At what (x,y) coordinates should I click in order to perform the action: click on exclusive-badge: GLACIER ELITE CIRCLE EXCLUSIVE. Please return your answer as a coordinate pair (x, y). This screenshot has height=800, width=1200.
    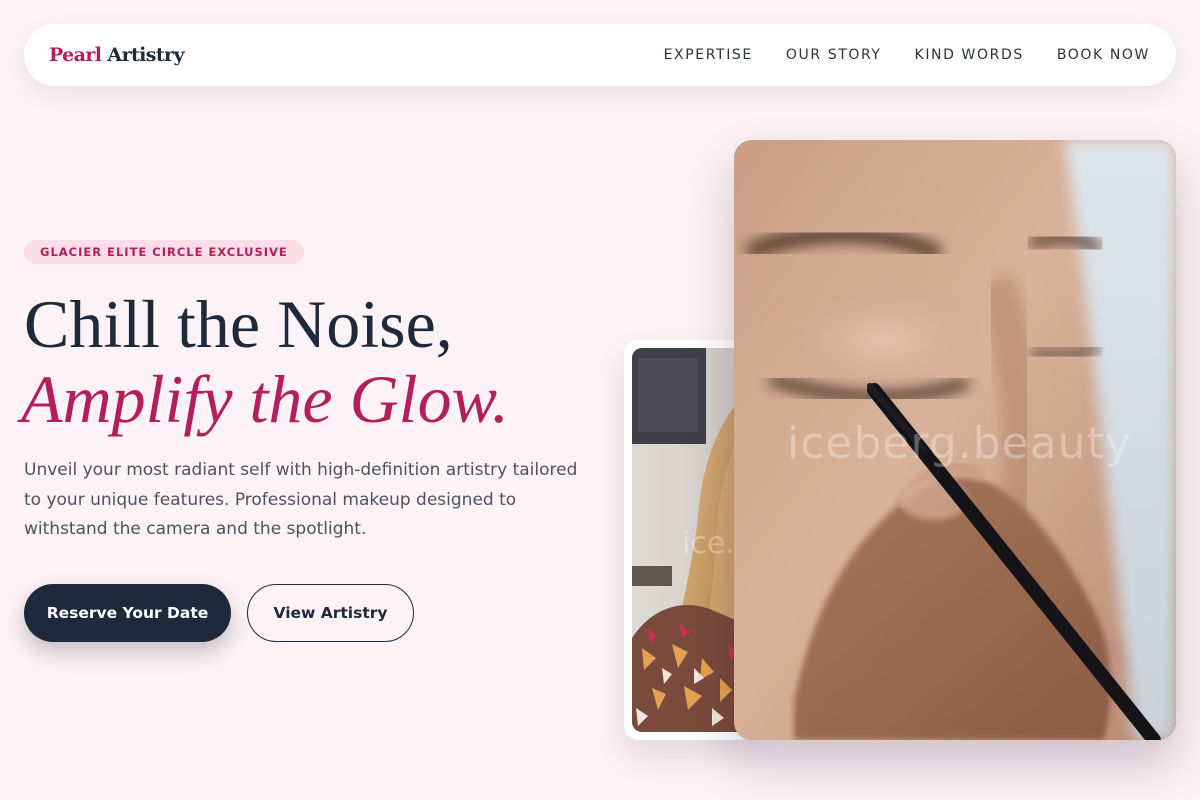
    Looking at the image, I should click on (164, 252).